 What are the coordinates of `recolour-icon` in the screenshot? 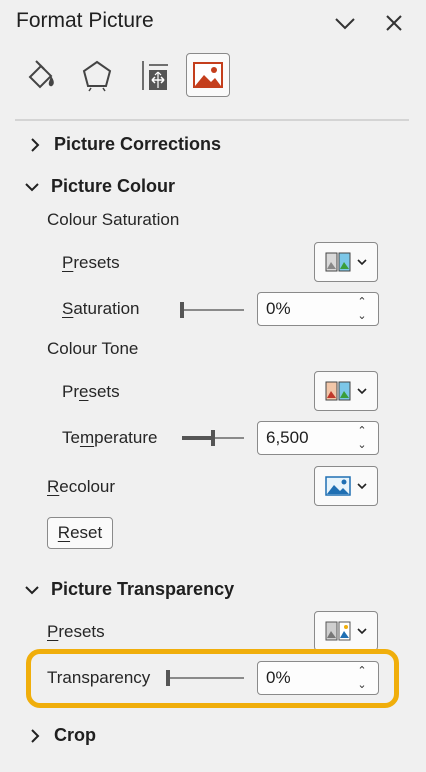 It's located at (338, 486).